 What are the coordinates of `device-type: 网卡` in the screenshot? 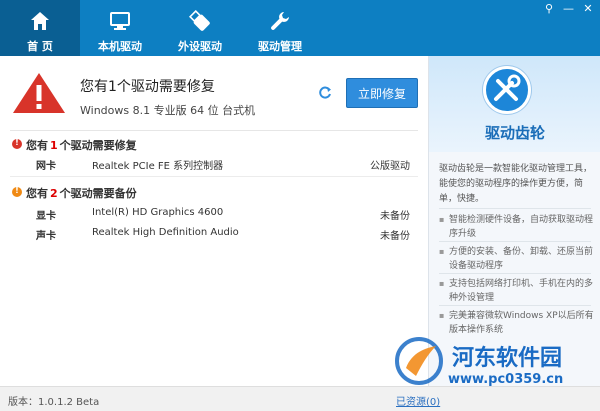 It's located at (46, 166).